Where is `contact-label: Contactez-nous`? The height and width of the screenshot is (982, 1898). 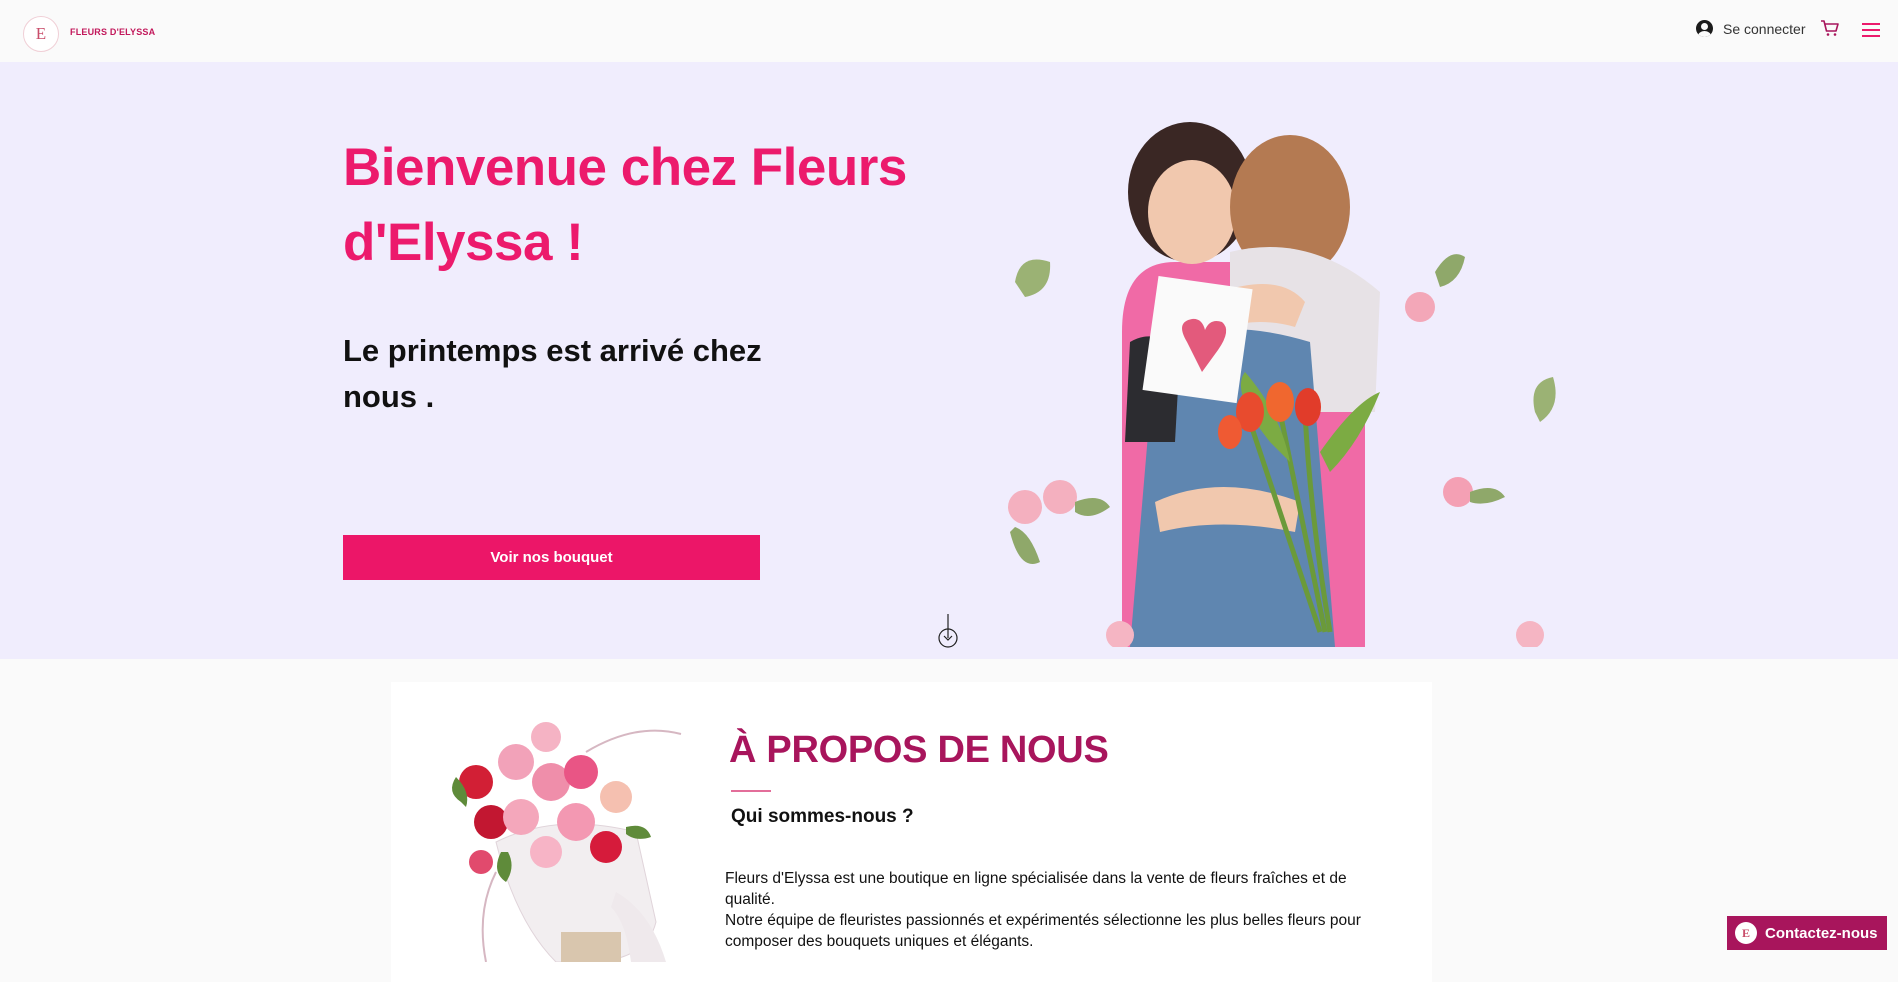
contact-label: Contactez-nous is located at coordinates (1821, 933).